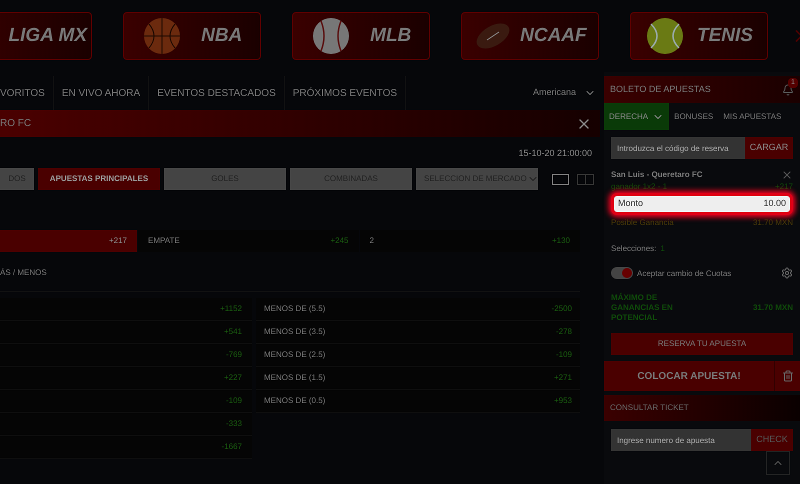 This screenshot has height=484, width=800. I want to click on accept-odds-toggle, so click(622, 273).